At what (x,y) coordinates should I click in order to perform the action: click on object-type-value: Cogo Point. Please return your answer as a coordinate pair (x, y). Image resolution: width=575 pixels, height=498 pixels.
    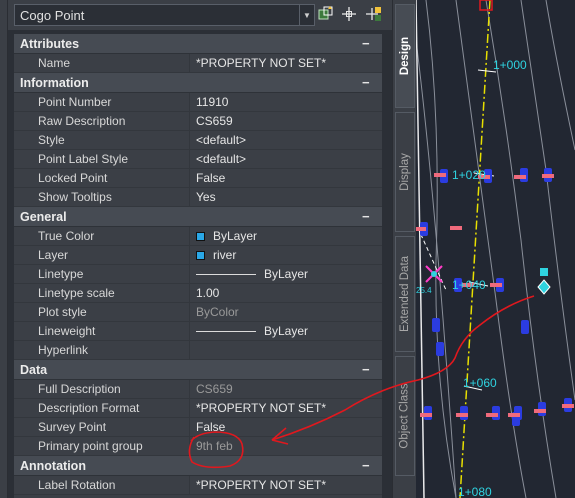
    Looking at the image, I should click on (52, 15).